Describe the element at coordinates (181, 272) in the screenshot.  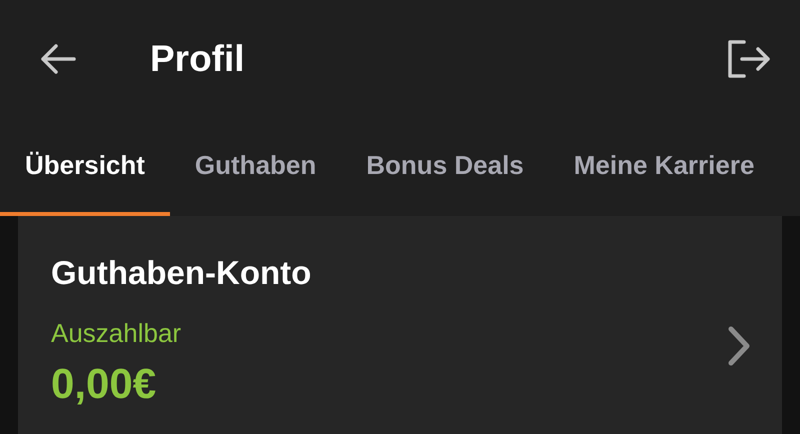
I see `card-title: Guthaben-Konto` at that location.